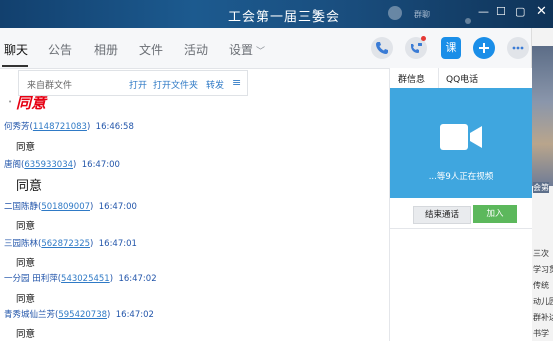 The height and width of the screenshot is (341, 553). What do you see at coordinates (60, 127) in the screenshot?
I see `sender-qq: 1148721083` at bounding box center [60, 127].